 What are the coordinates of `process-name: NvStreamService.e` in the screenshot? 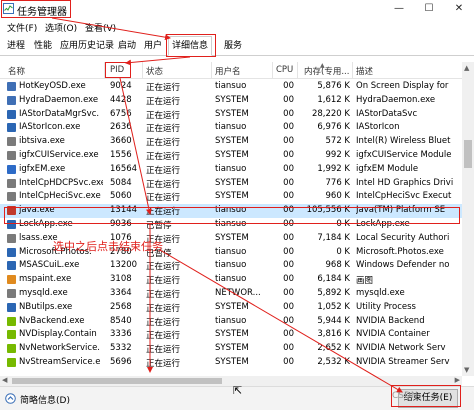 It's located at (60, 362).